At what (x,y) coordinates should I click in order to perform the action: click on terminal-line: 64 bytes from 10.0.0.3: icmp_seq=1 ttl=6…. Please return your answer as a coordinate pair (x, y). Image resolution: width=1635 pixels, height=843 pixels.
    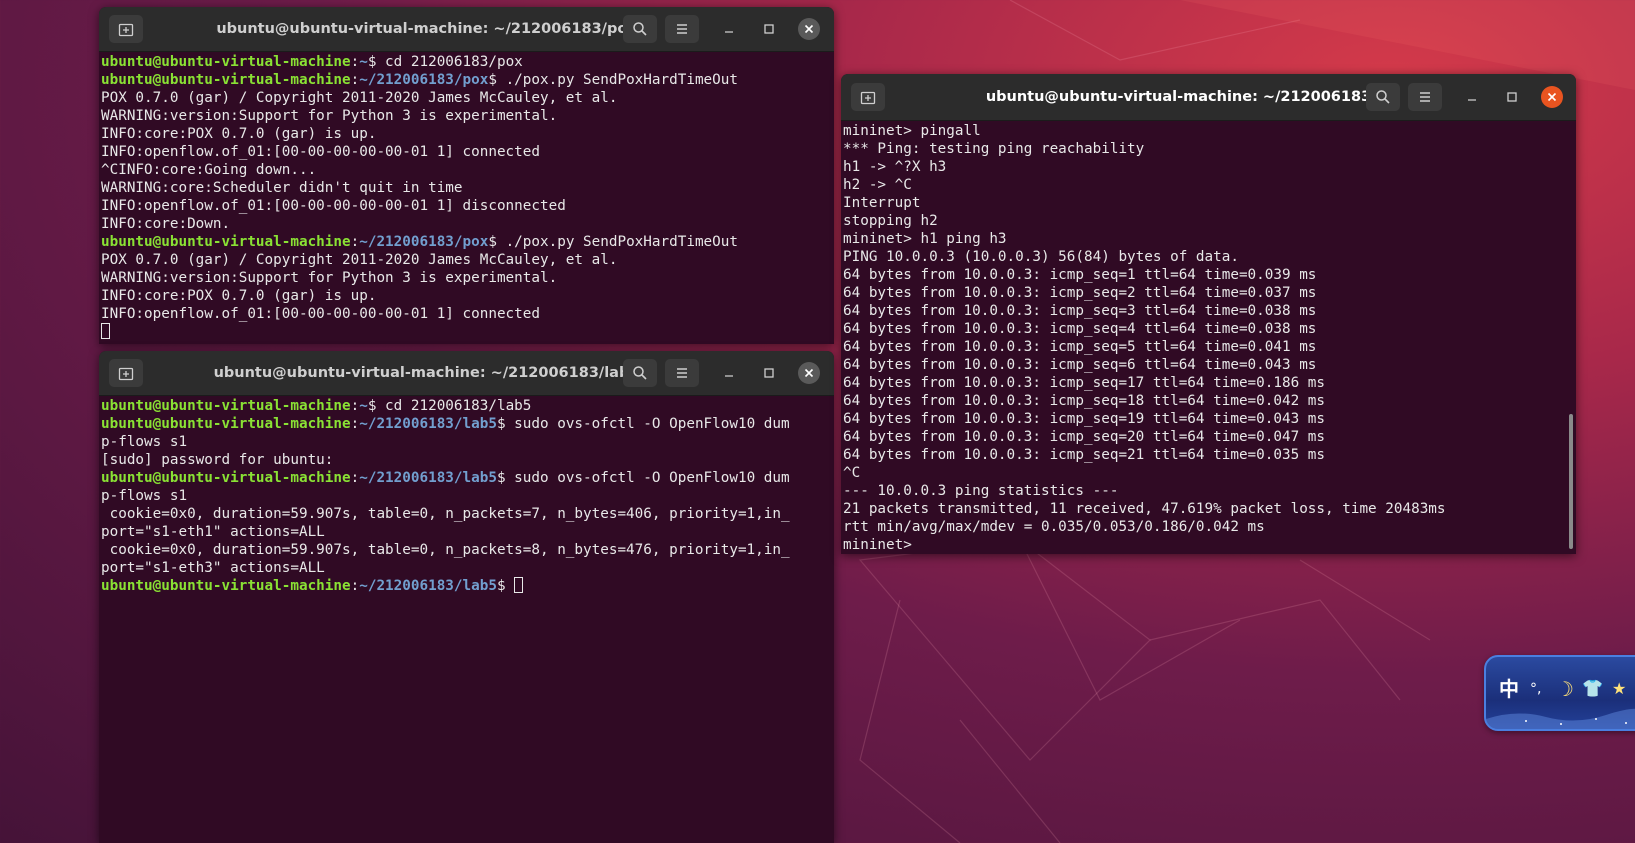
    Looking at the image, I should click on (1080, 275).